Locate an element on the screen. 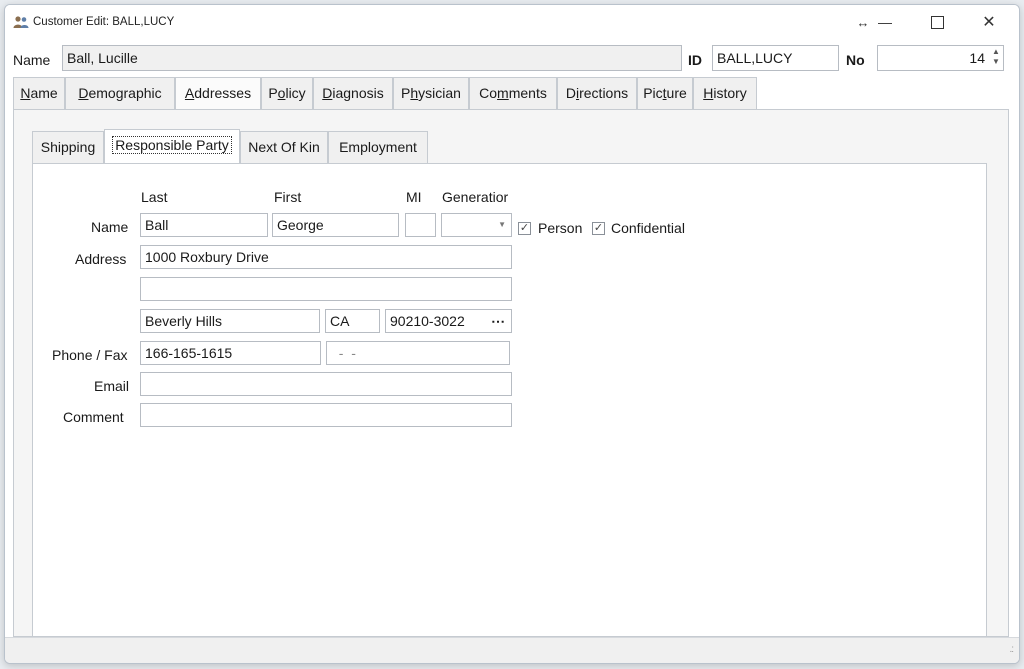 This screenshot has width=1024, height=669. spin-down-icon: ▼ is located at coordinates (996, 62).